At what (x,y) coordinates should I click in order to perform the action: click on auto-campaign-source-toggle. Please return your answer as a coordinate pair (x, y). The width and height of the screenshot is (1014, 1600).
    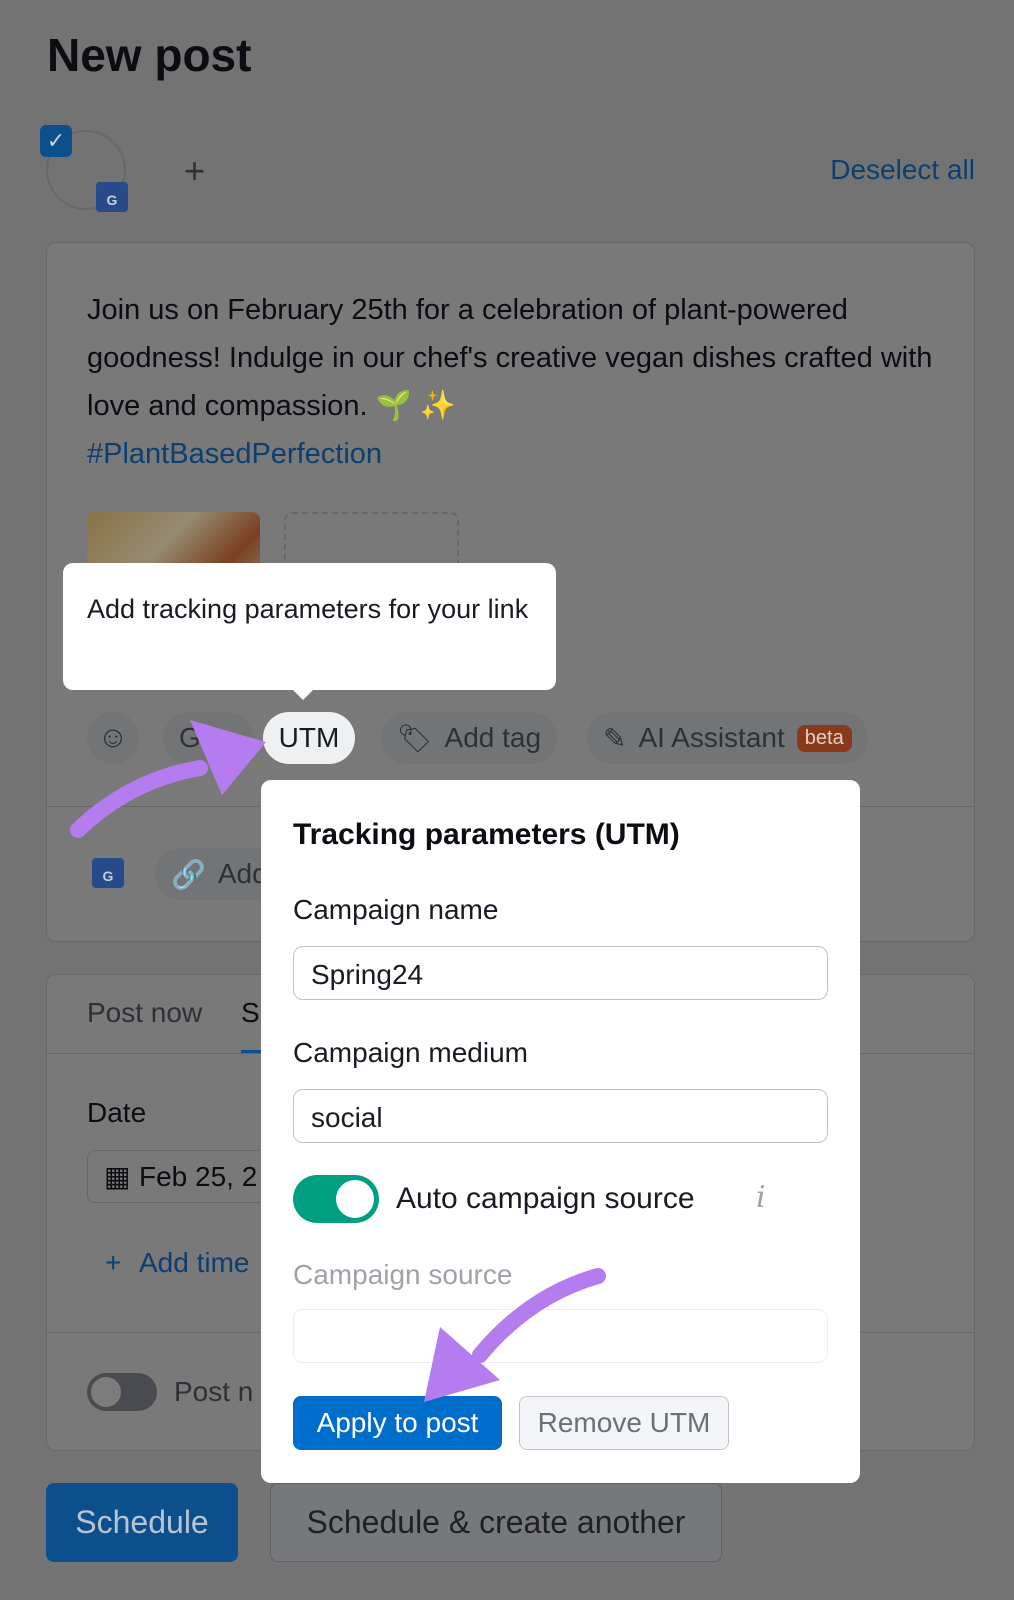
    Looking at the image, I should click on (336, 1199).